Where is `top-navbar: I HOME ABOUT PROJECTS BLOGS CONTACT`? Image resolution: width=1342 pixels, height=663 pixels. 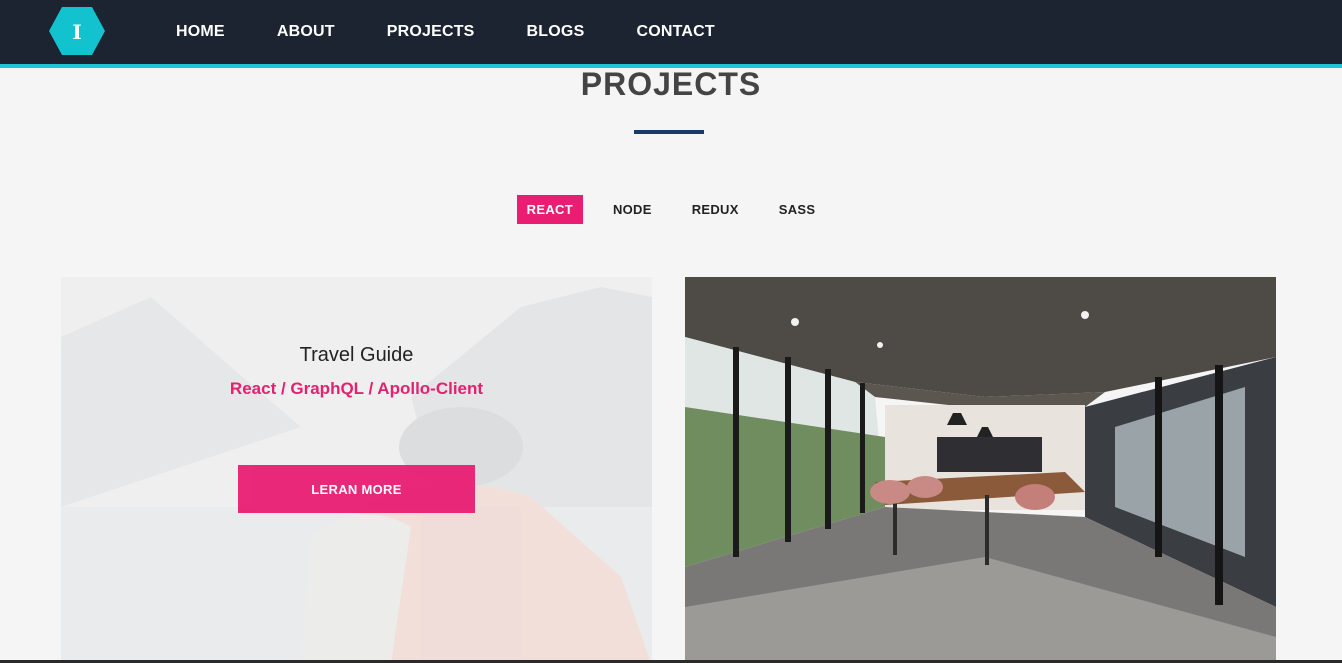
top-navbar: I HOME ABOUT PROJECTS BLOGS CONTACT is located at coordinates (671, 34).